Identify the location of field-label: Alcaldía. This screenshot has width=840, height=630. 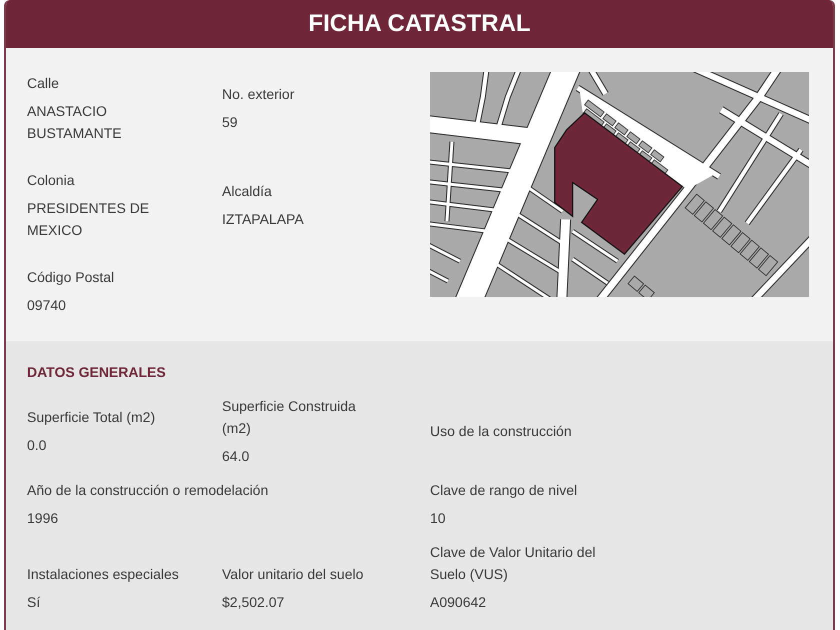
(247, 191).